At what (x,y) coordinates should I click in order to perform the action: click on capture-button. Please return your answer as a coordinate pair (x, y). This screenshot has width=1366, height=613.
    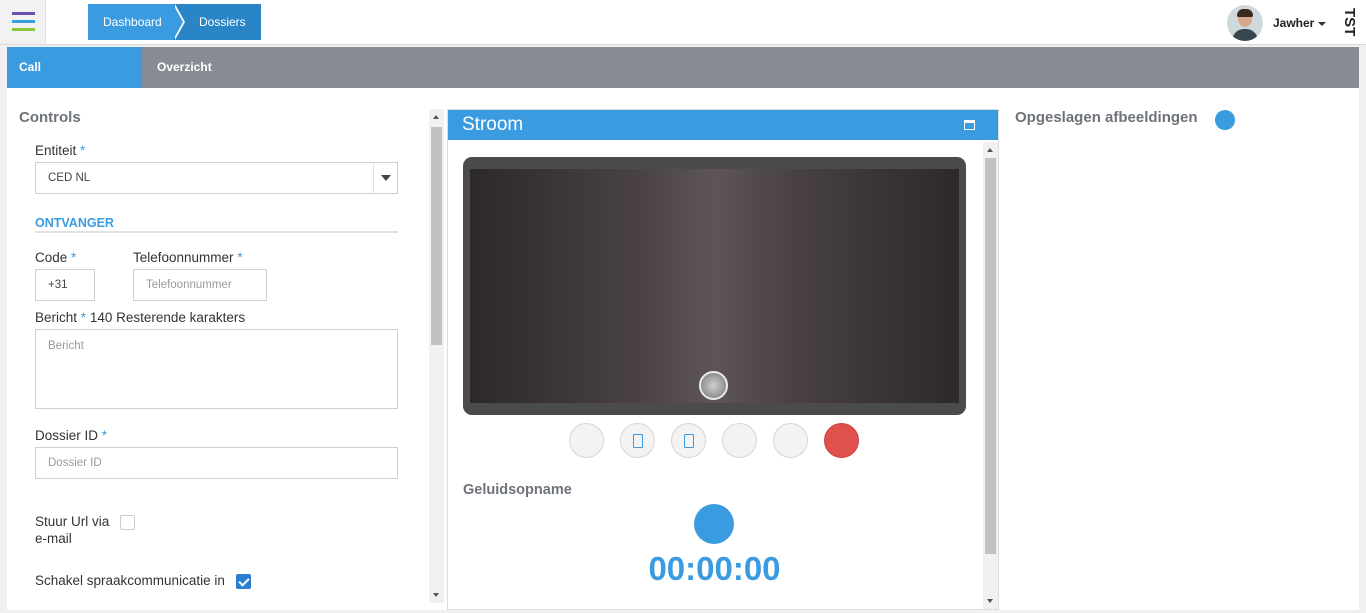
    Looking at the image, I should click on (713, 385).